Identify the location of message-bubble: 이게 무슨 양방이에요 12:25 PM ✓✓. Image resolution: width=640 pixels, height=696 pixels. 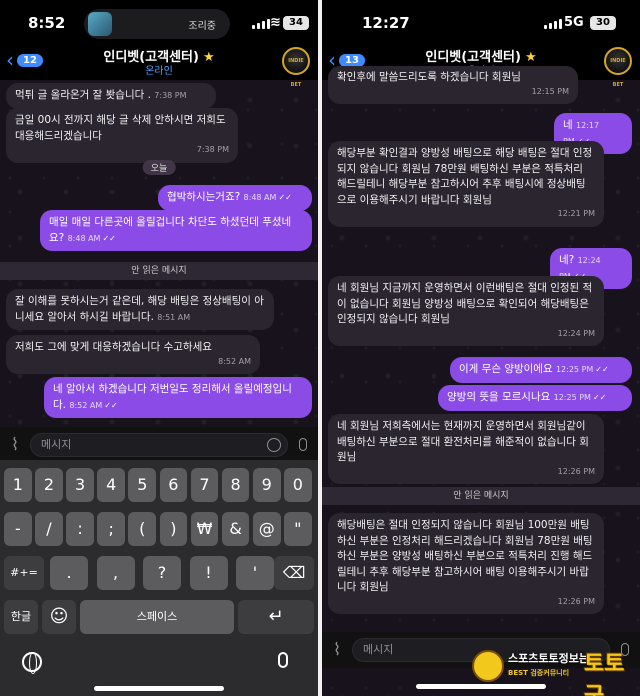
(541, 370).